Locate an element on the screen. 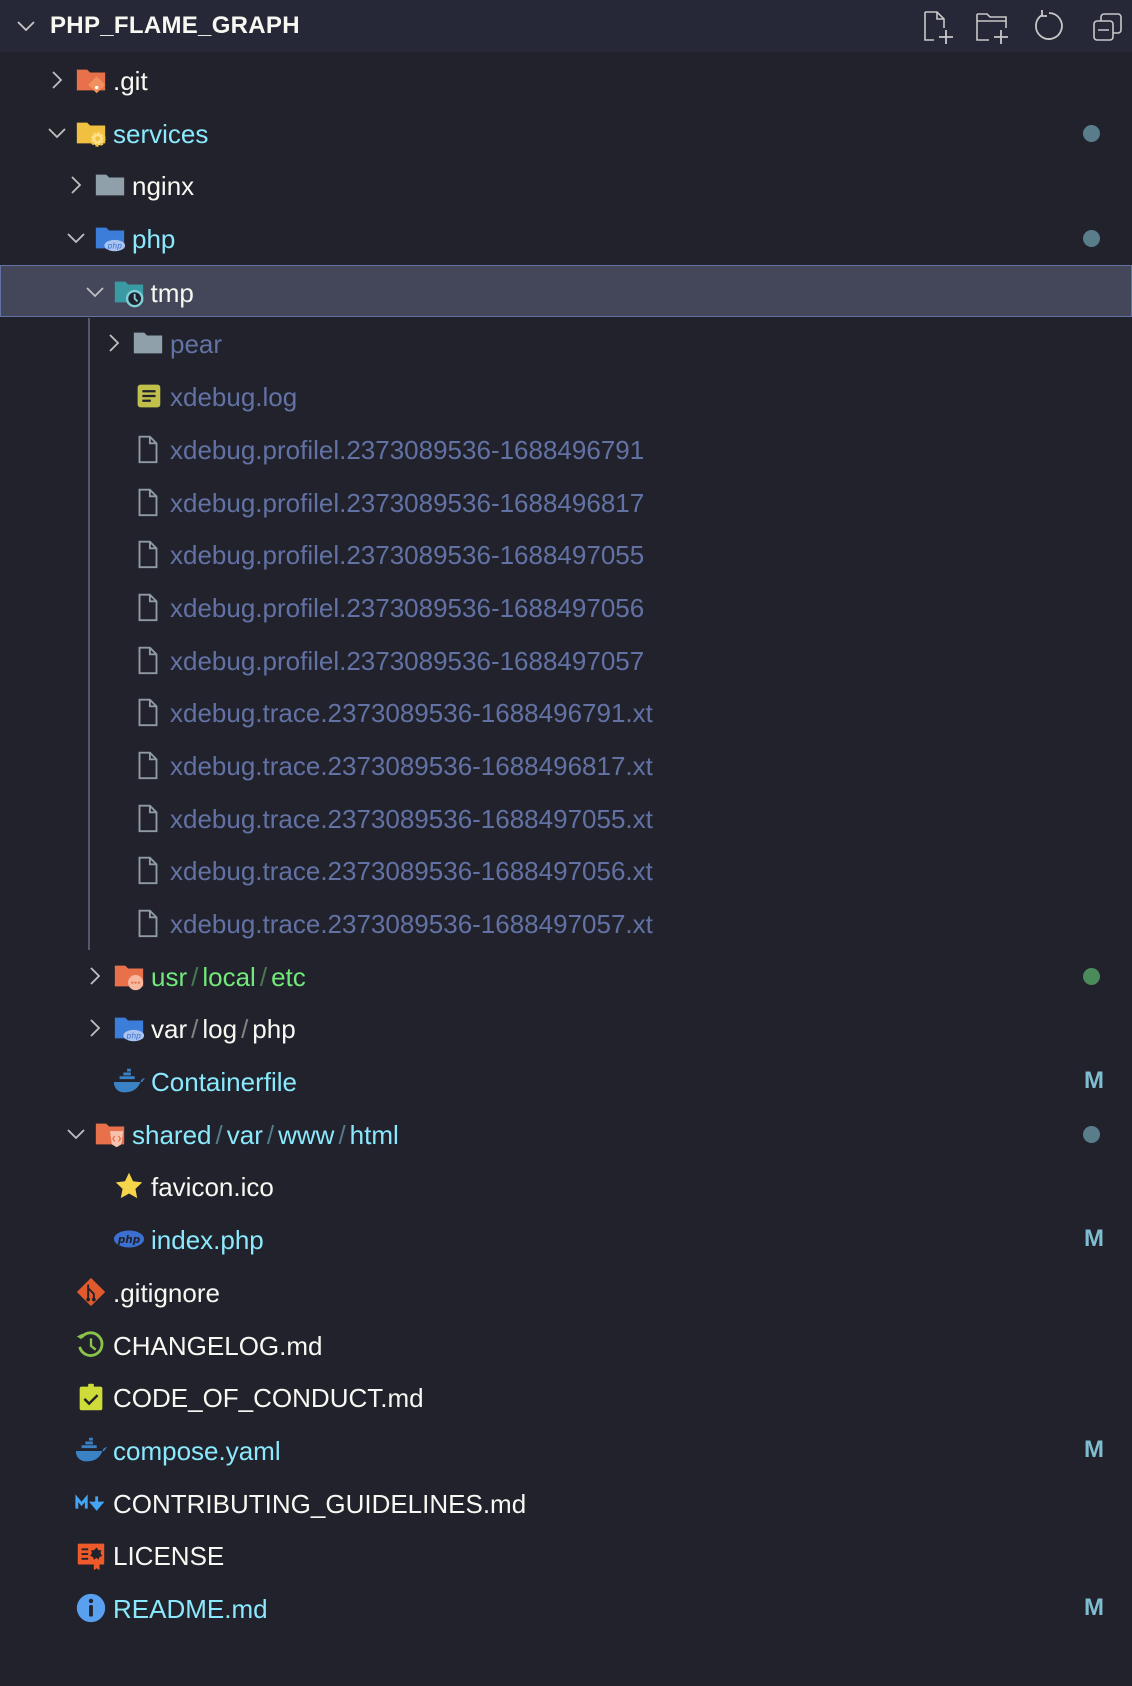  path-segment: CONTRIBUTING_GUIDELINES.md is located at coordinates (319, 1504).